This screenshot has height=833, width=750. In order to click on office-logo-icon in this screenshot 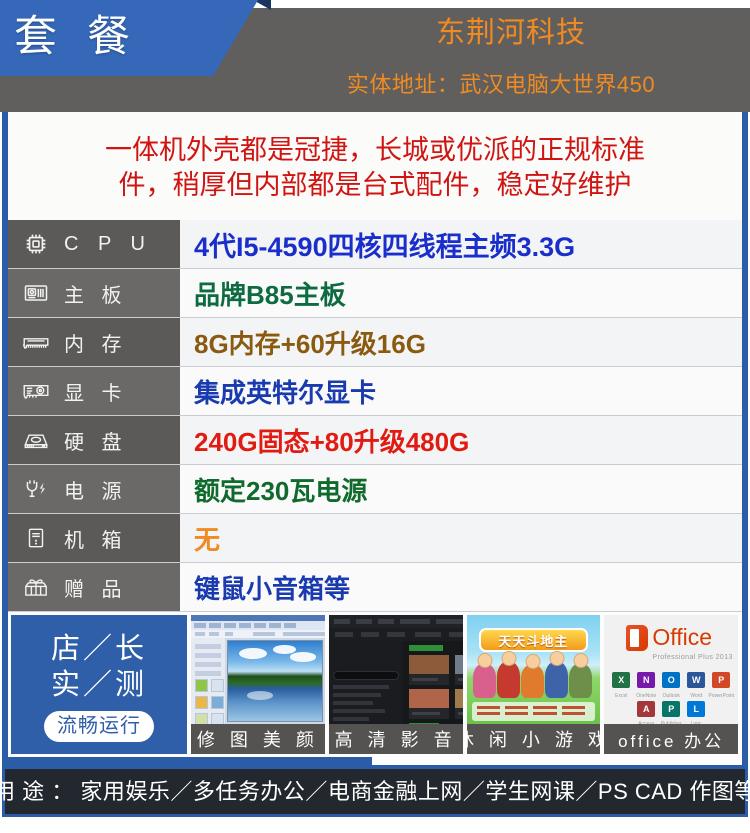, I will do `click(636, 637)`.